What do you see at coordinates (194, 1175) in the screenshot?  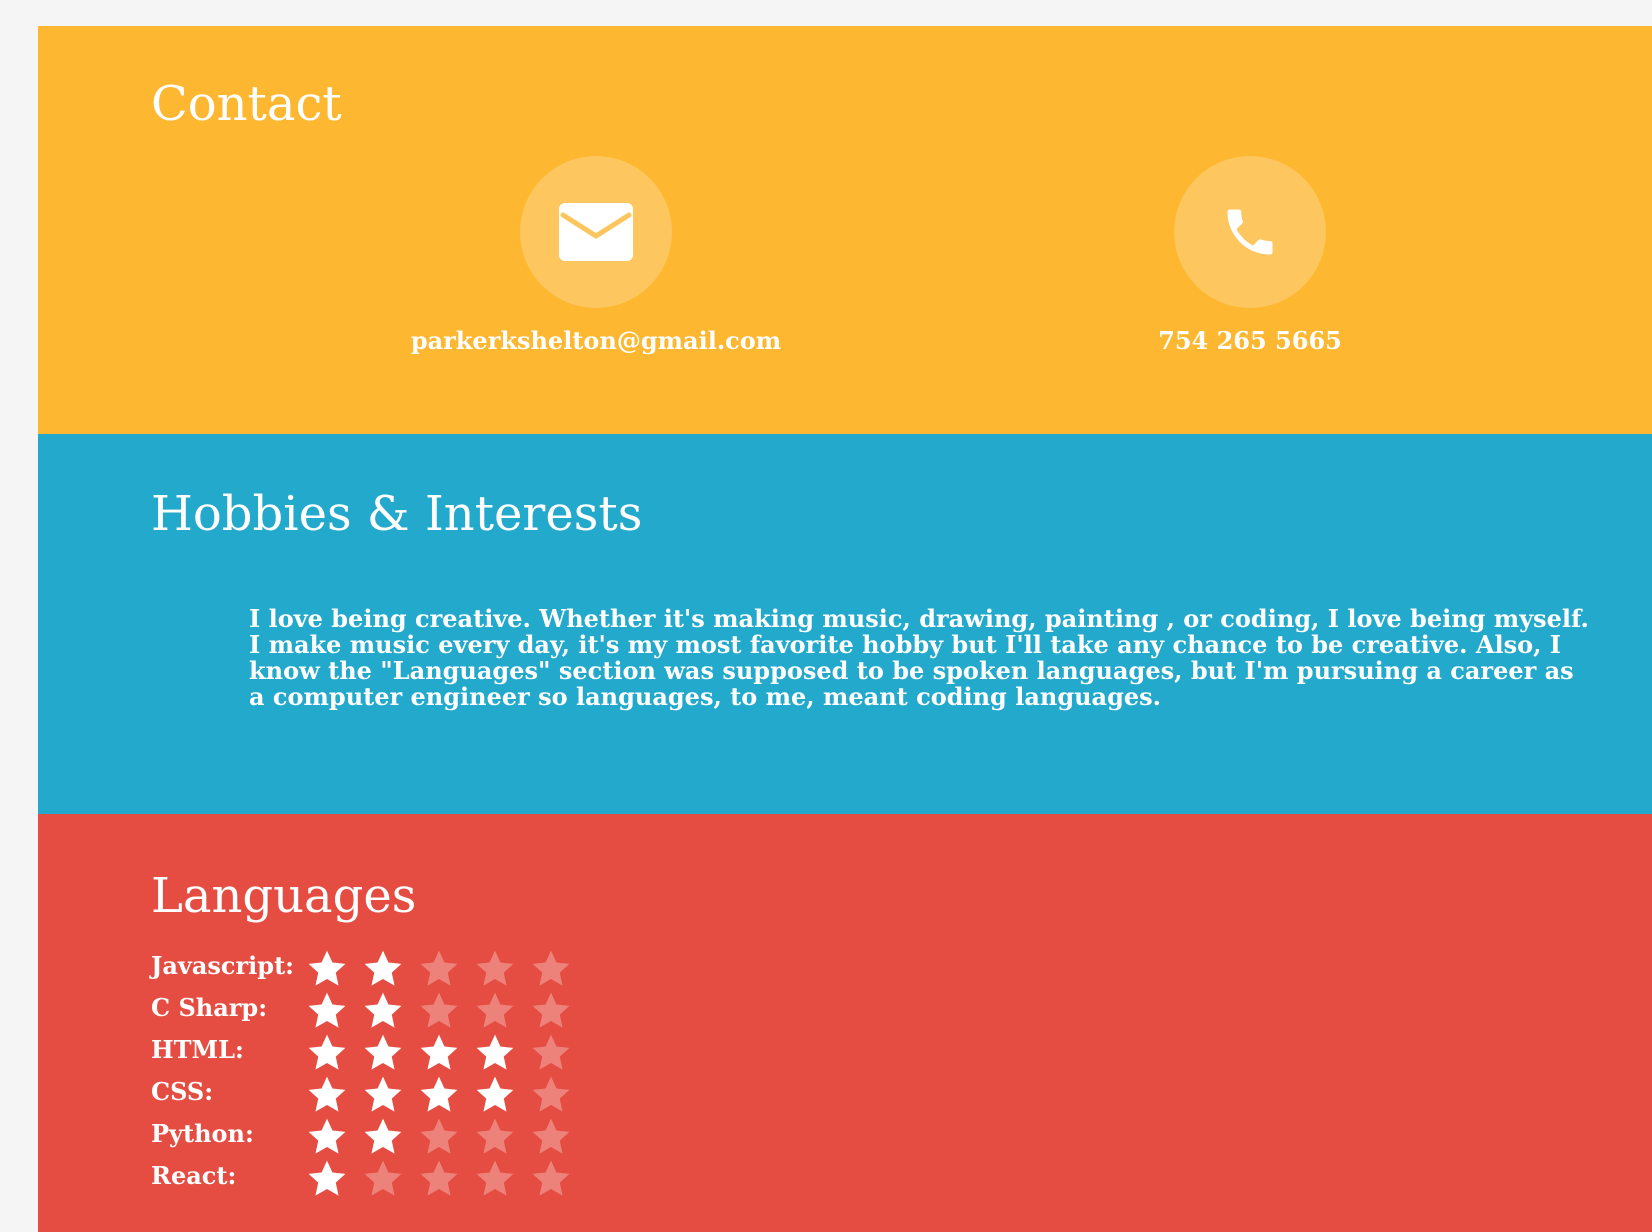 I see `language-name: React:` at bounding box center [194, 1175].